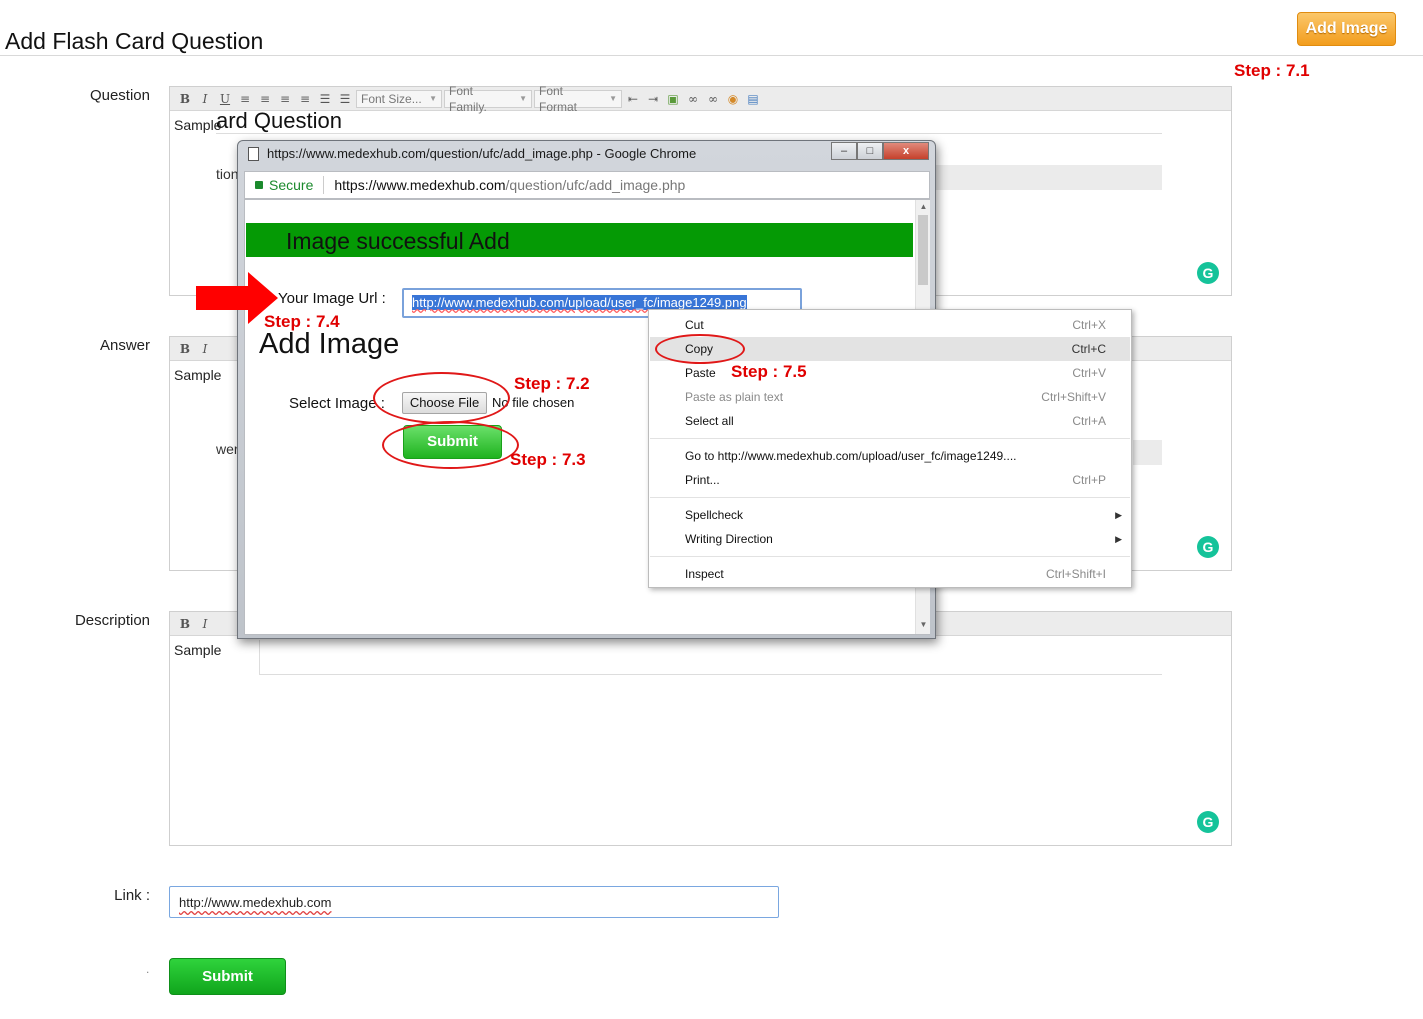 This screenshot has height=1019, width=1423. What do you see at coordinates (923, 250) in the screenshot?
I see `scroll-thumb` at bounding box center [923, 250].